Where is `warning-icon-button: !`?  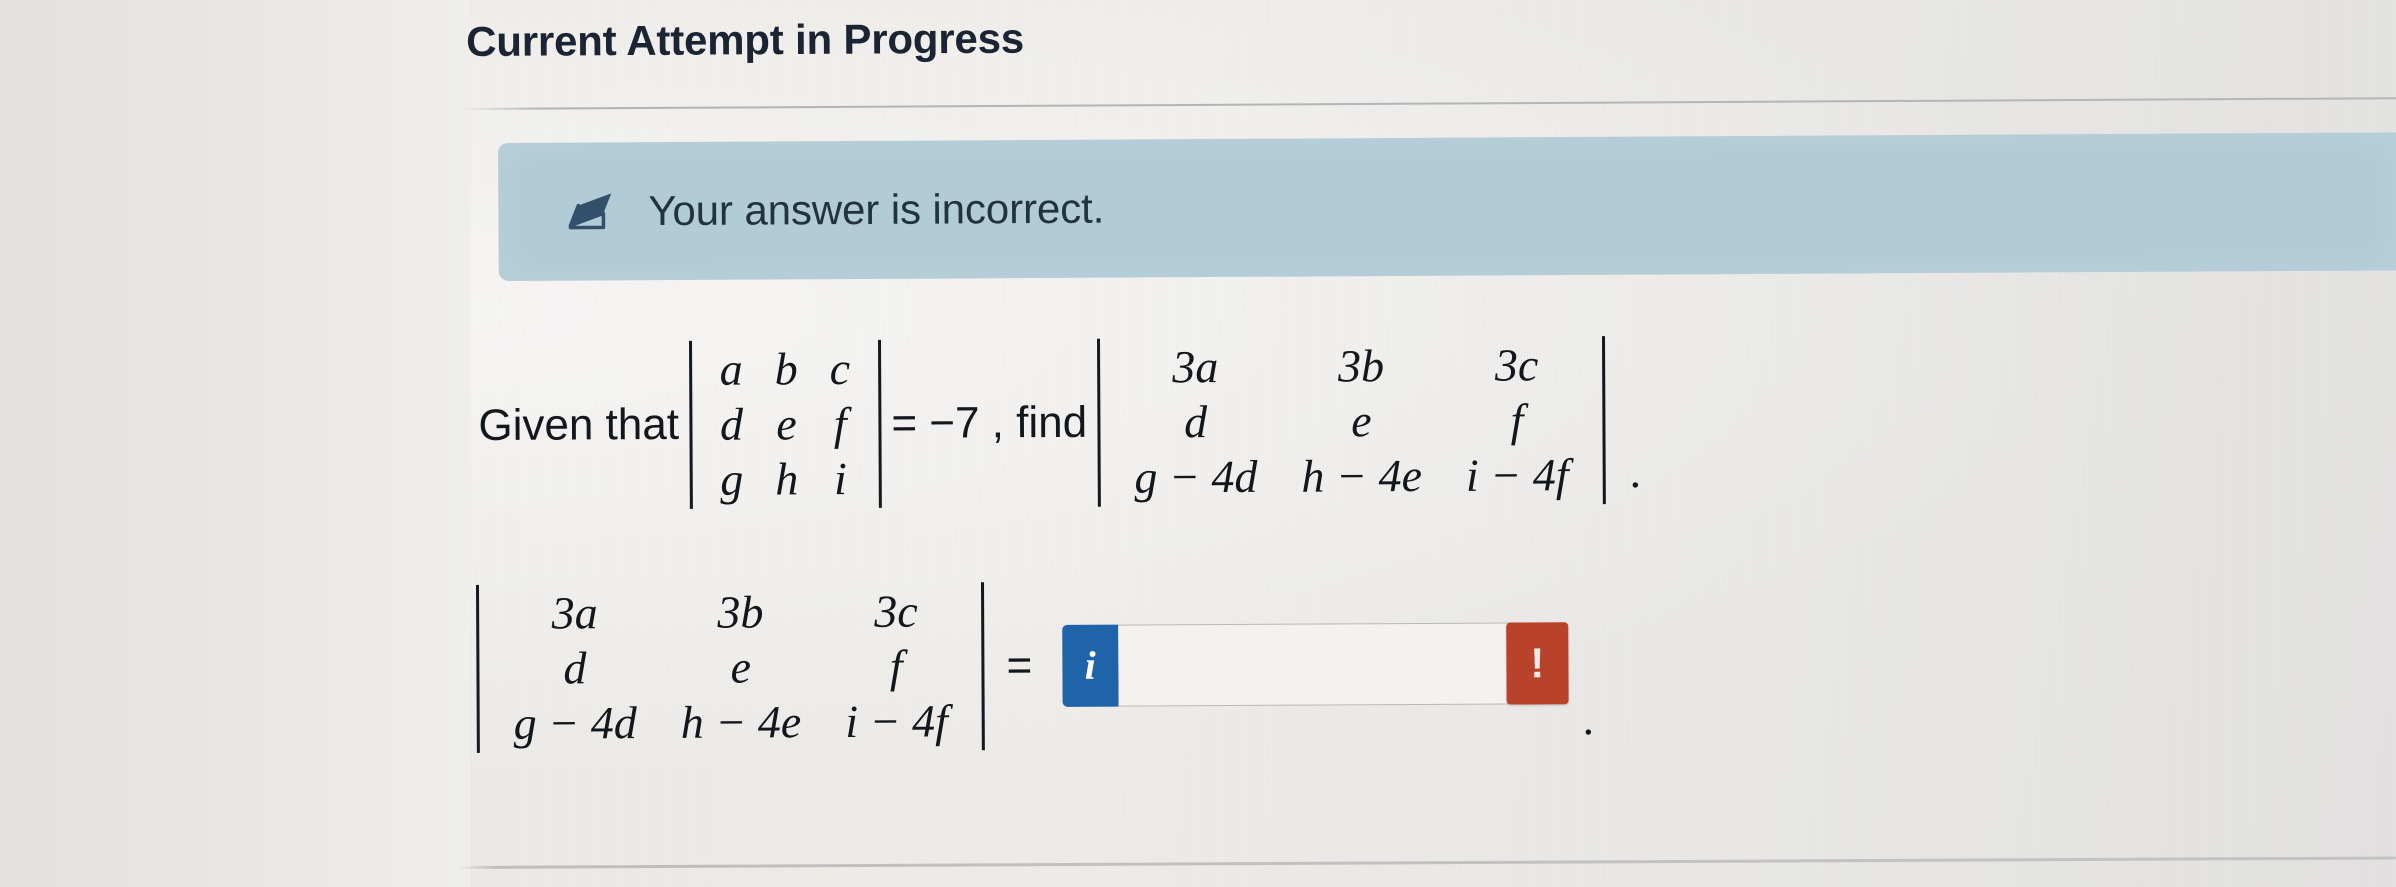 warning-icon-button: ! is located at coordinates (1537, 663).